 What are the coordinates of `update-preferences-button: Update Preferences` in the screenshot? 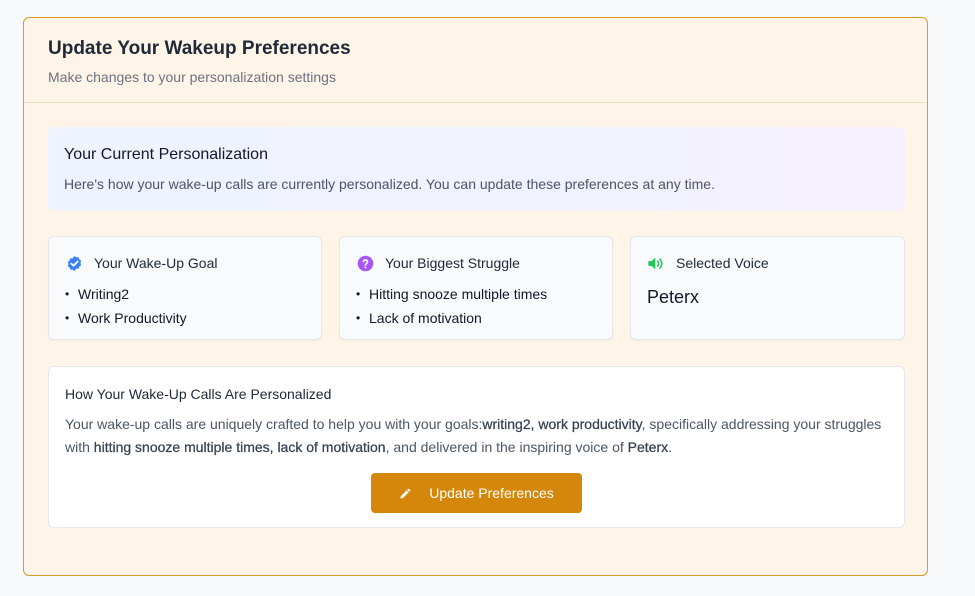 It's located at (476, 493).